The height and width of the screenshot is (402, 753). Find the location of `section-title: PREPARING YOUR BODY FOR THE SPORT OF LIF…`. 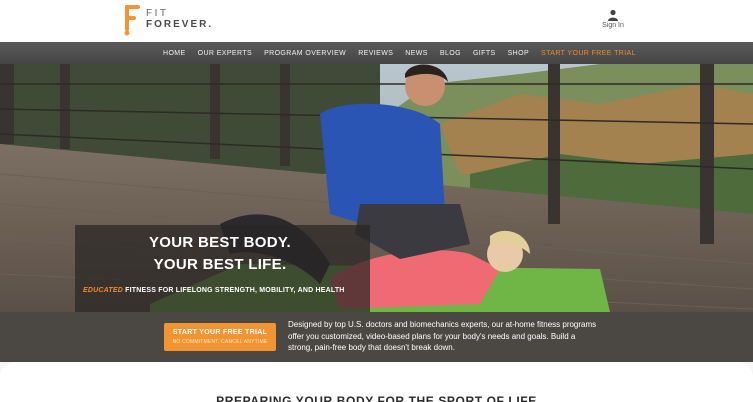

section-title: PREPARING YOUR BODY FOR THE SPORT OF LIF… is located at coordinates (376, 398).